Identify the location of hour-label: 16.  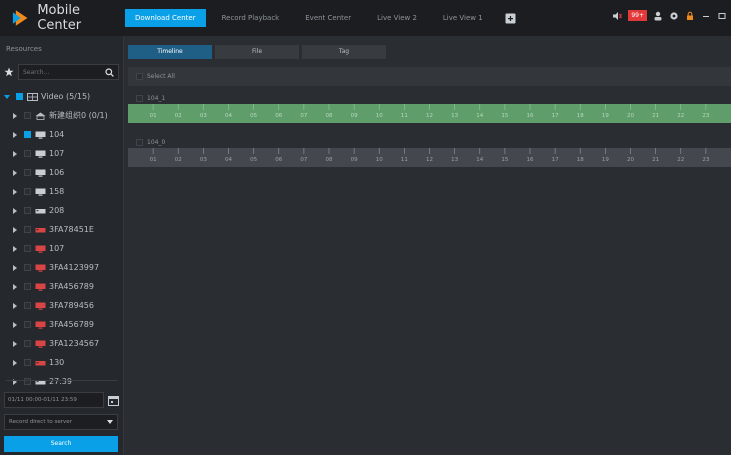
(530, 116).